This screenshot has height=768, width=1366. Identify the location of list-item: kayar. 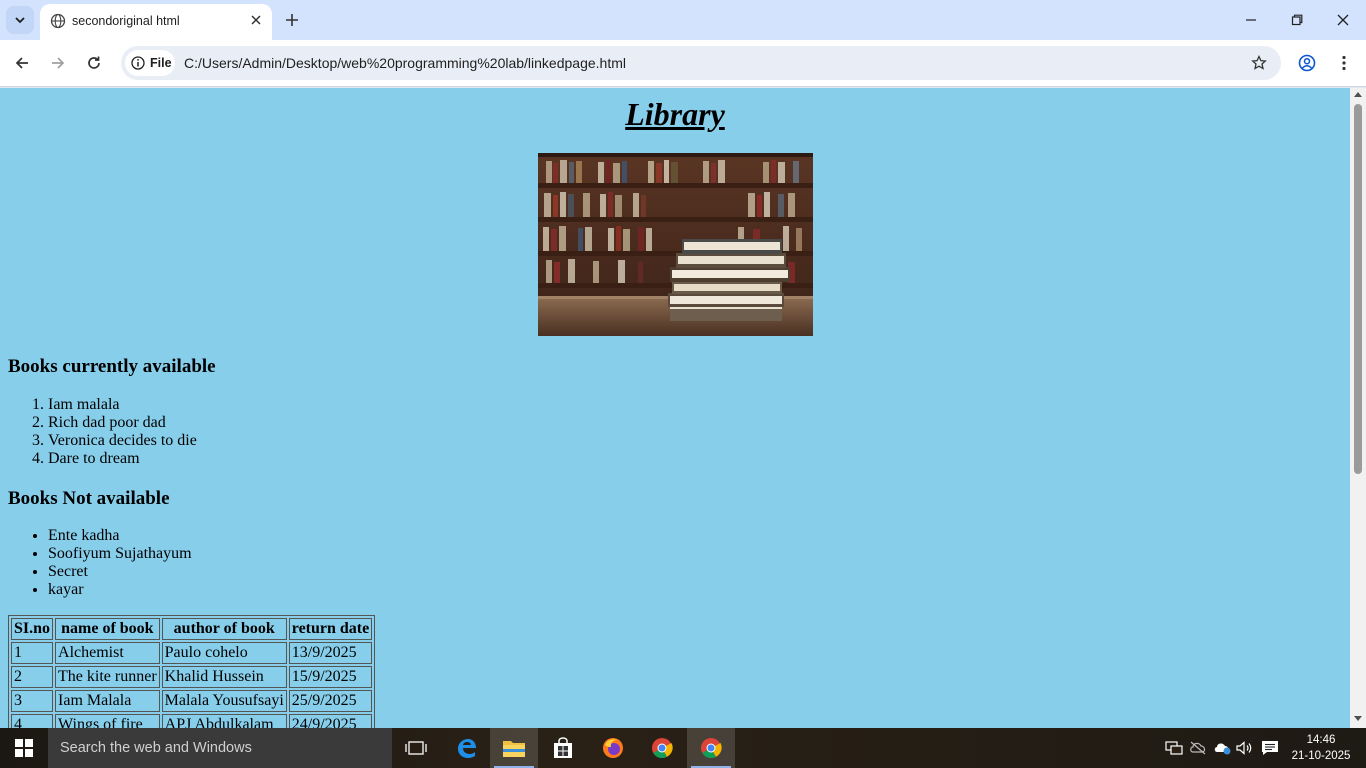
(120, 590).